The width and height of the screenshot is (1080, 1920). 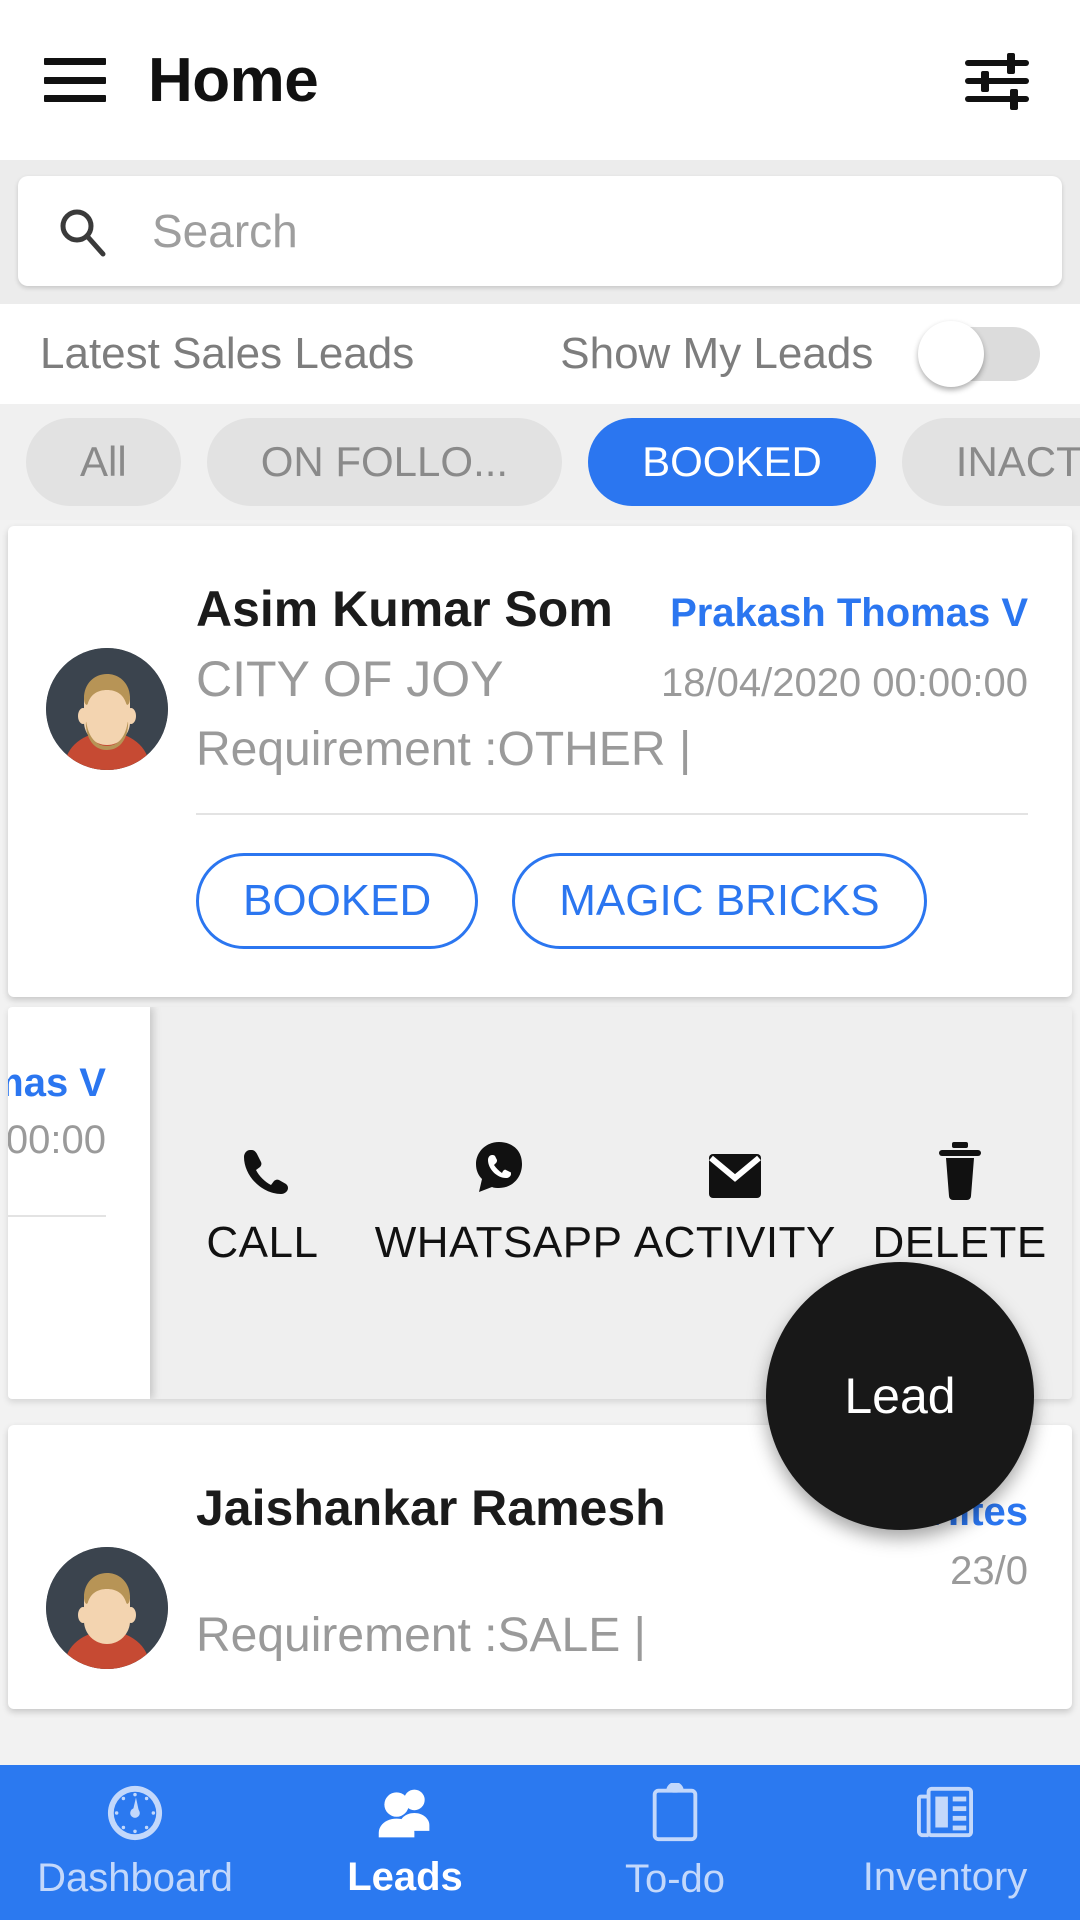 What do you see at coordinates (405, 1877) in the screenshot?
I see `nav-label-leads: Leads` at bounding box center [405, 1877].